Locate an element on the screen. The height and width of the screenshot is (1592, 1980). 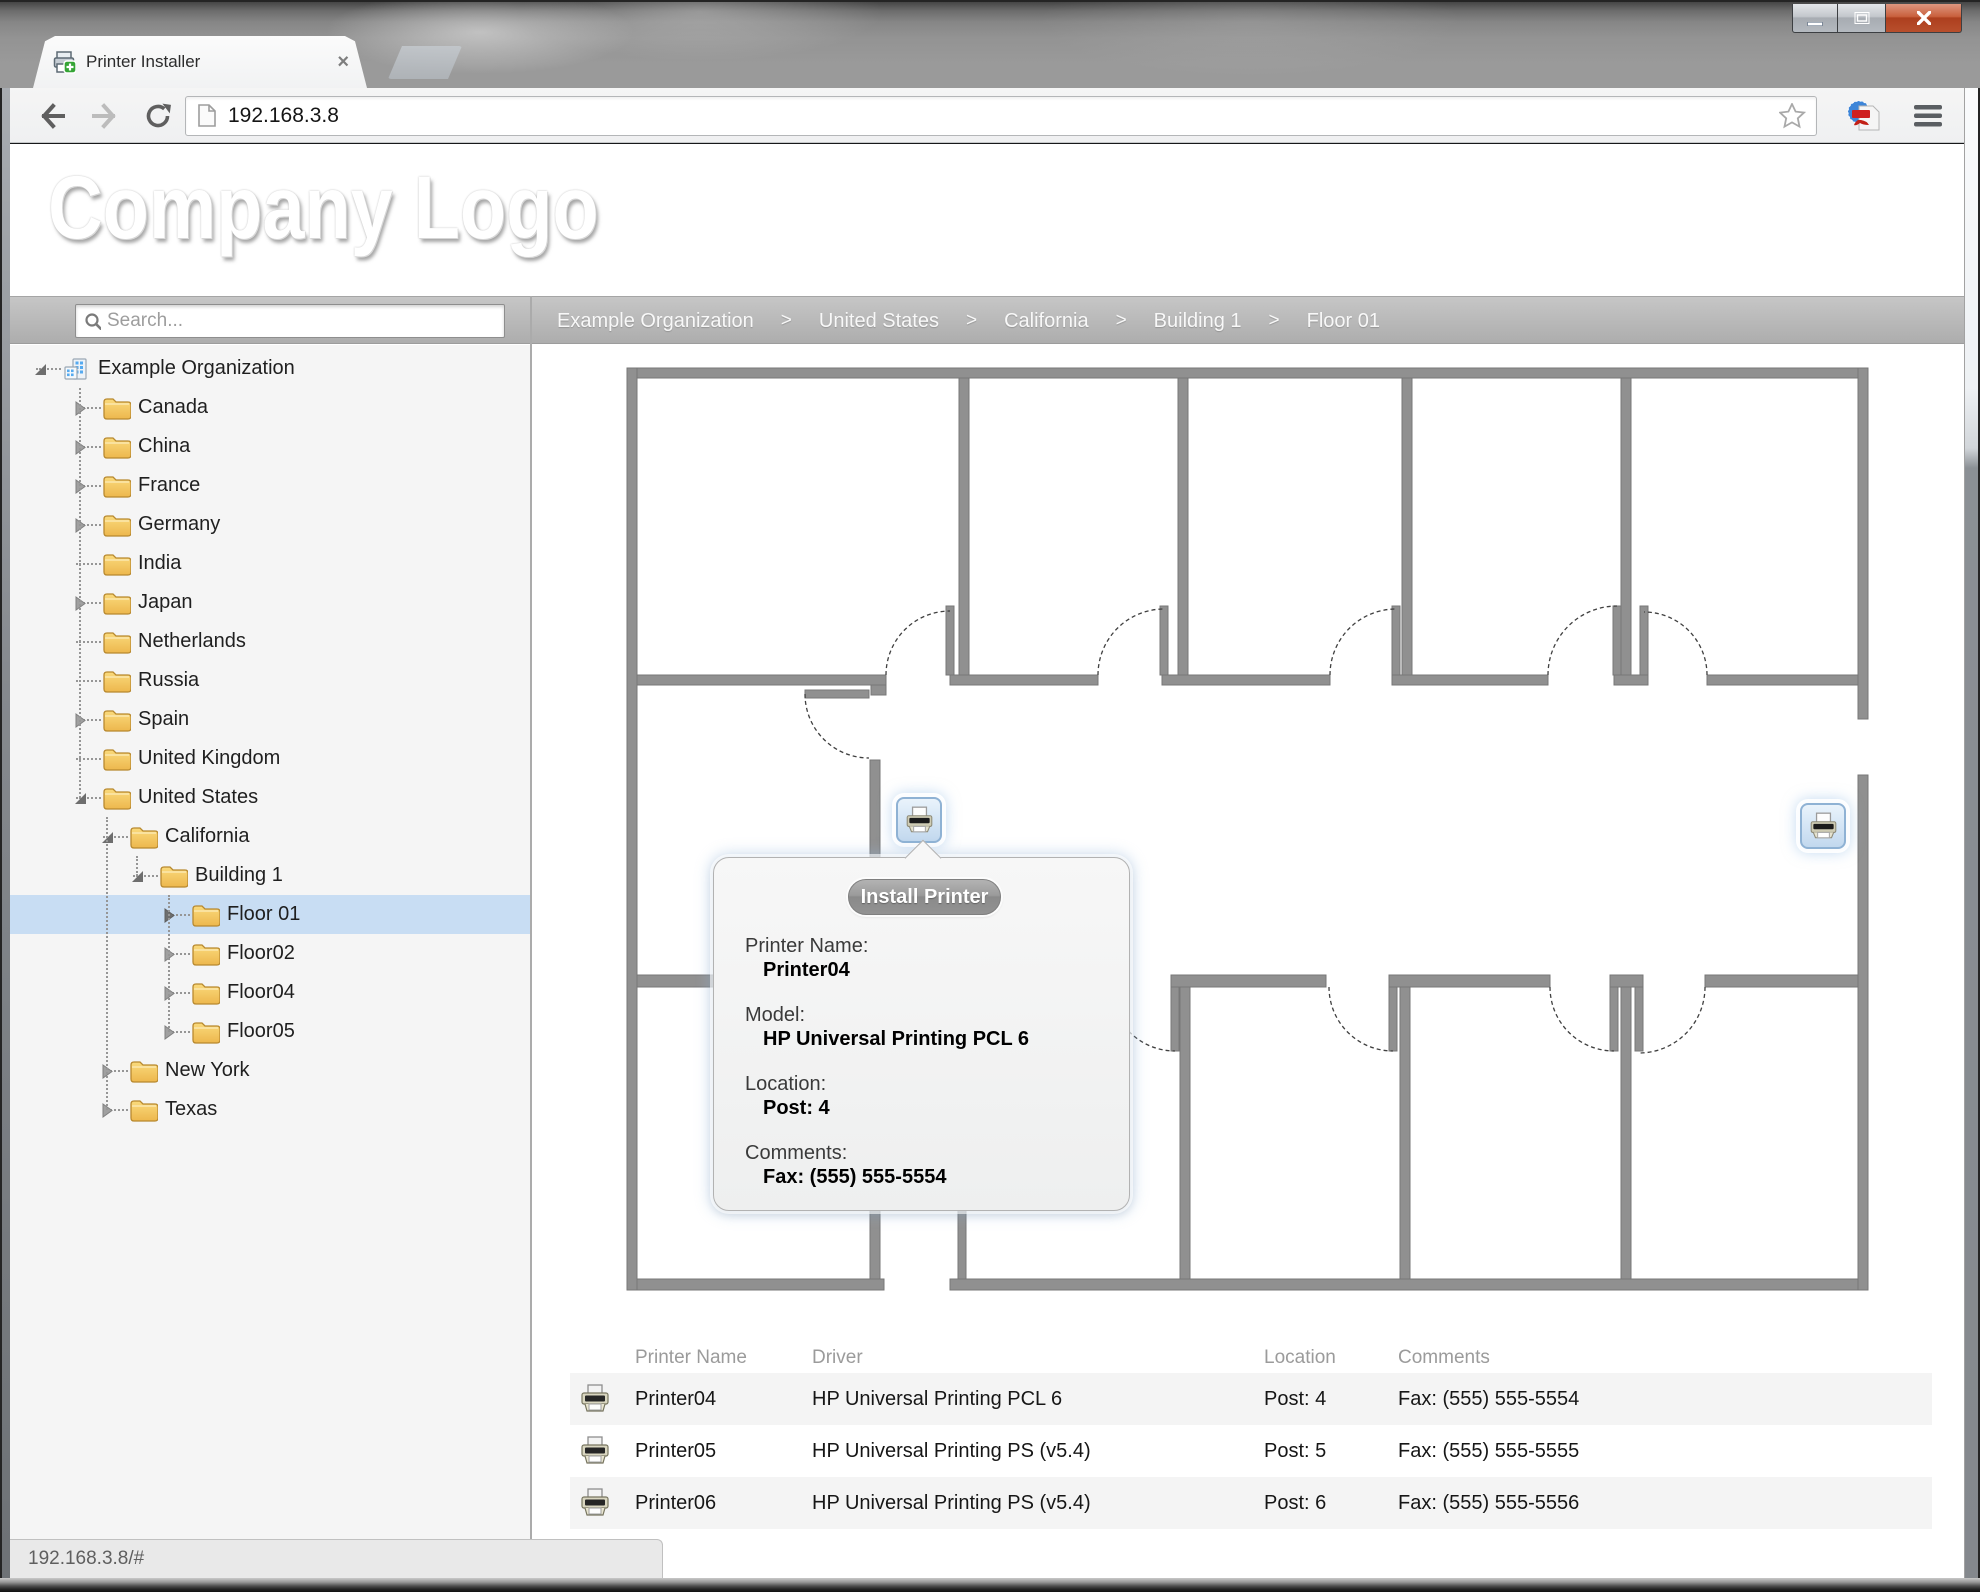
tree-item-netherlands: Netherlands is located at coordinates (270, 641).